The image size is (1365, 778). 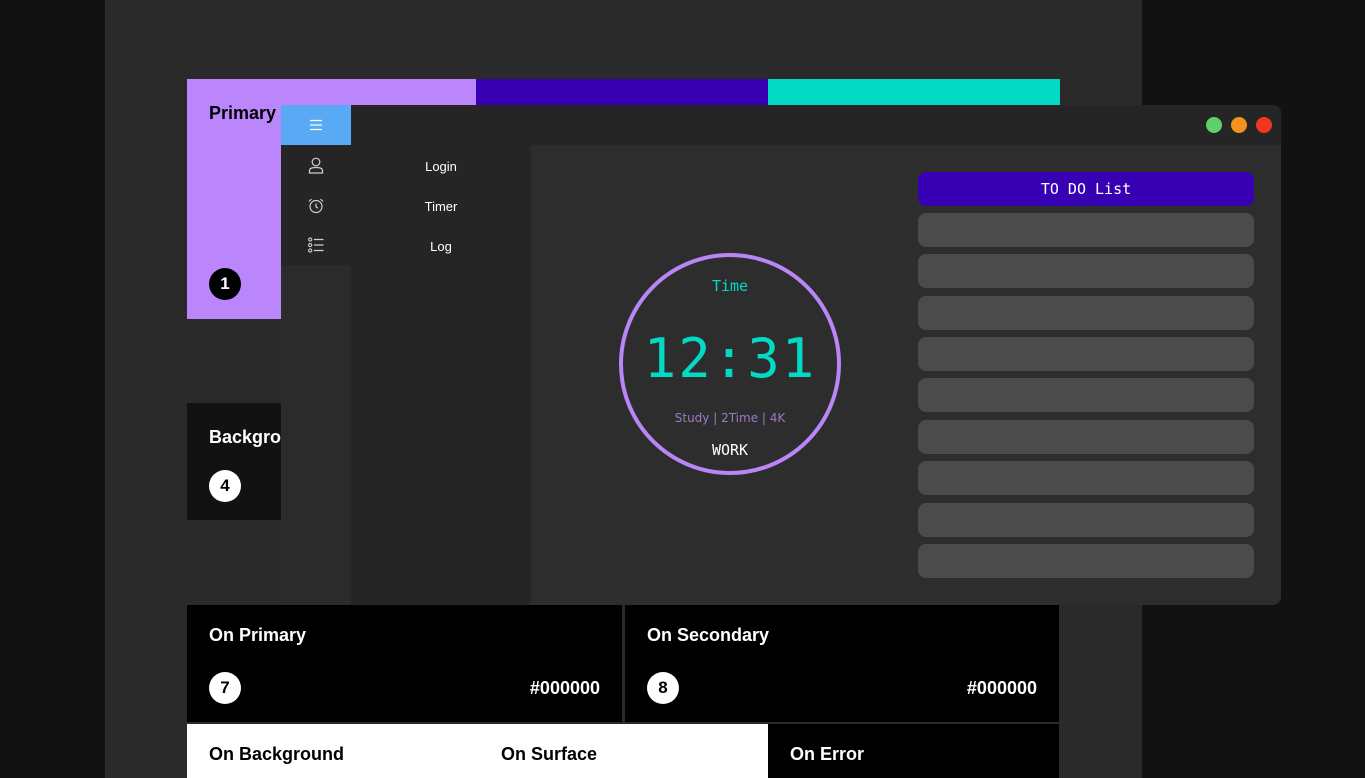 I want to click on menu-icon, so click(x=316, y=125).